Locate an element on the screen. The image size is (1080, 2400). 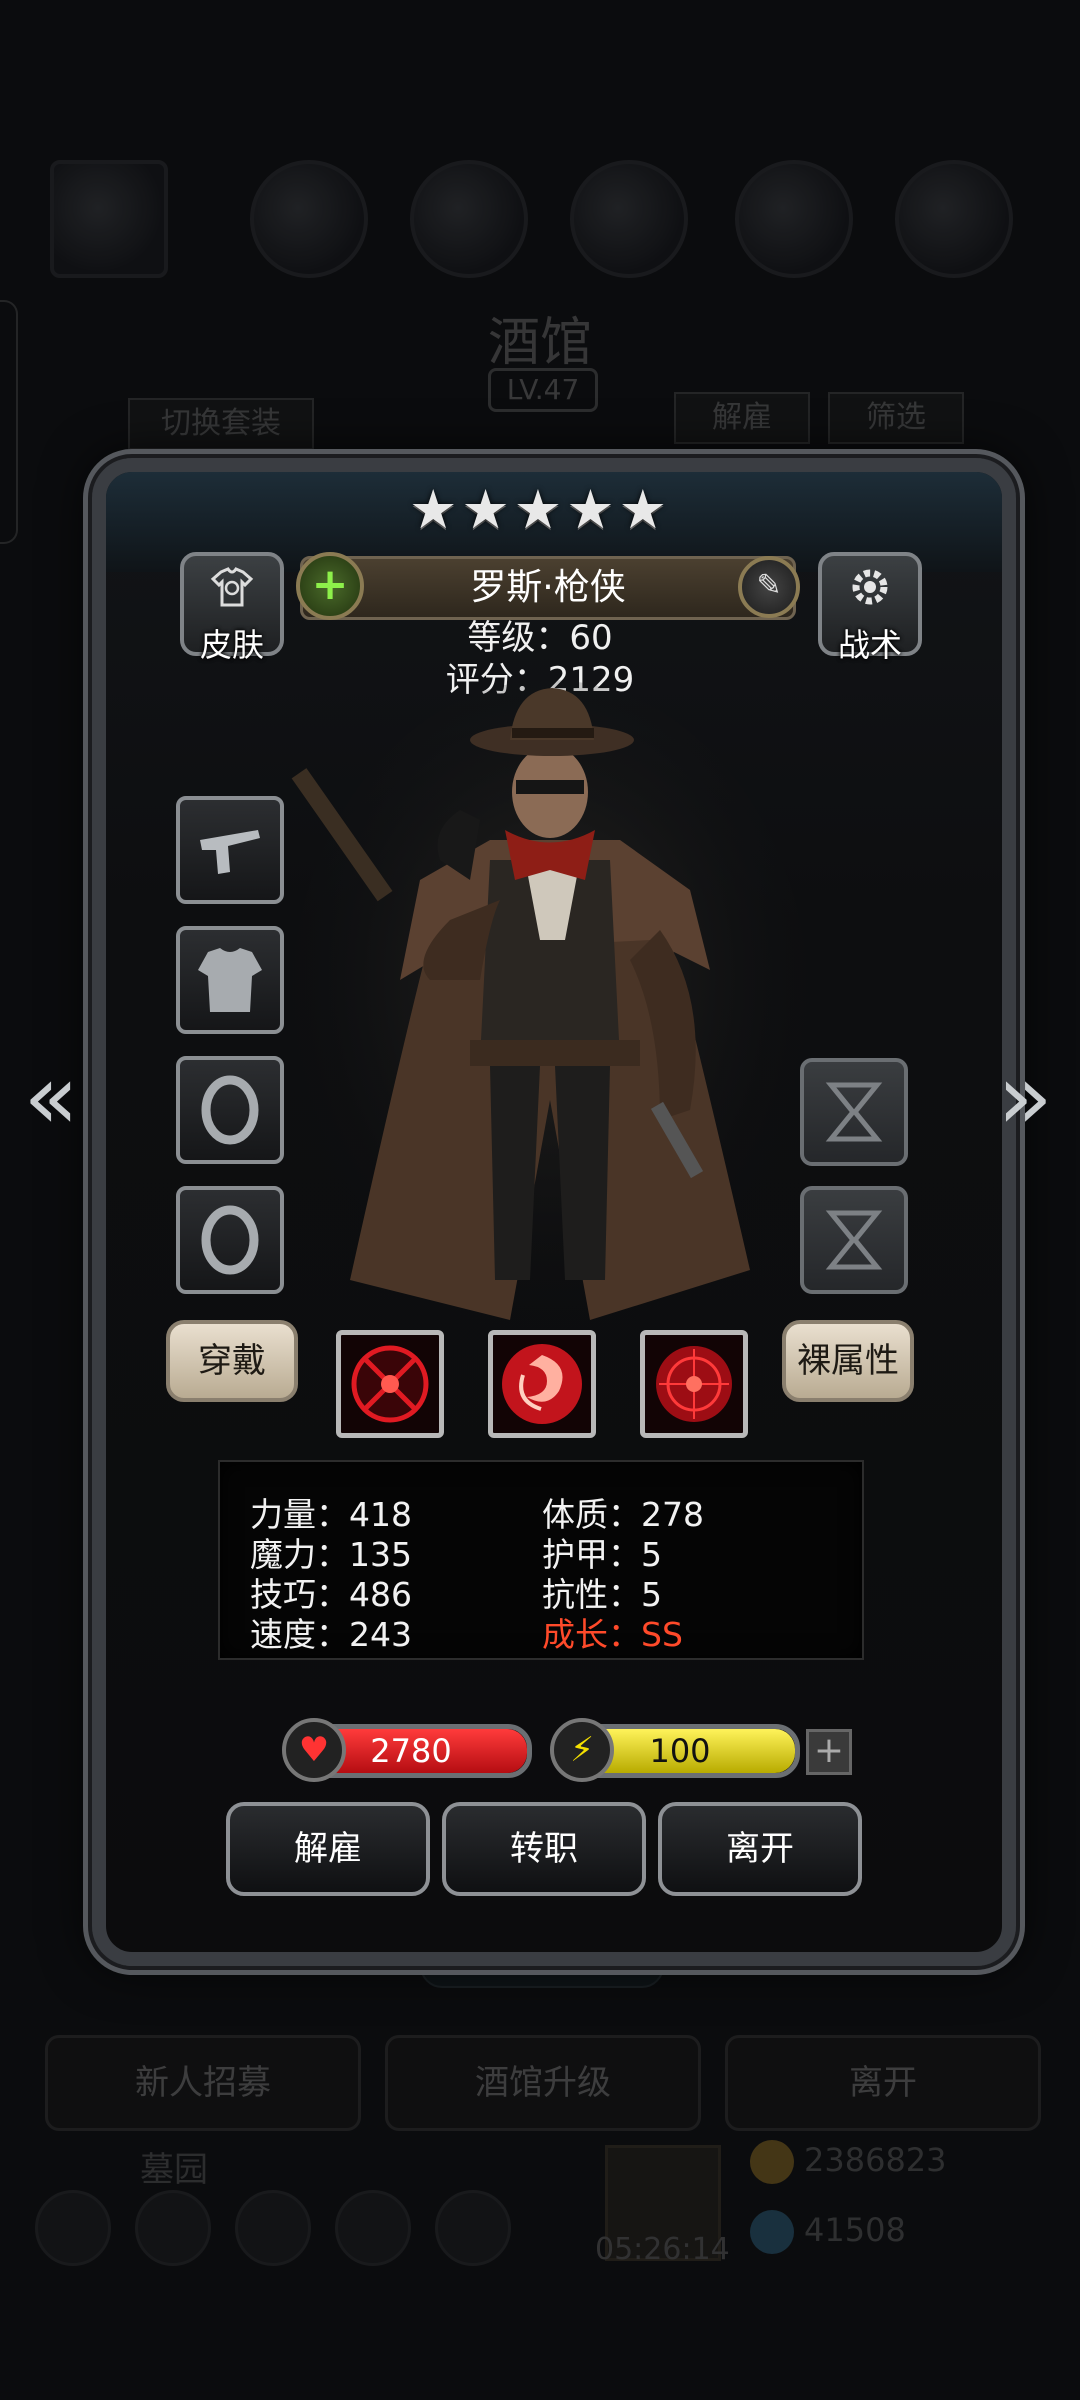
weapon-slot is located at coordinates (230, 850).